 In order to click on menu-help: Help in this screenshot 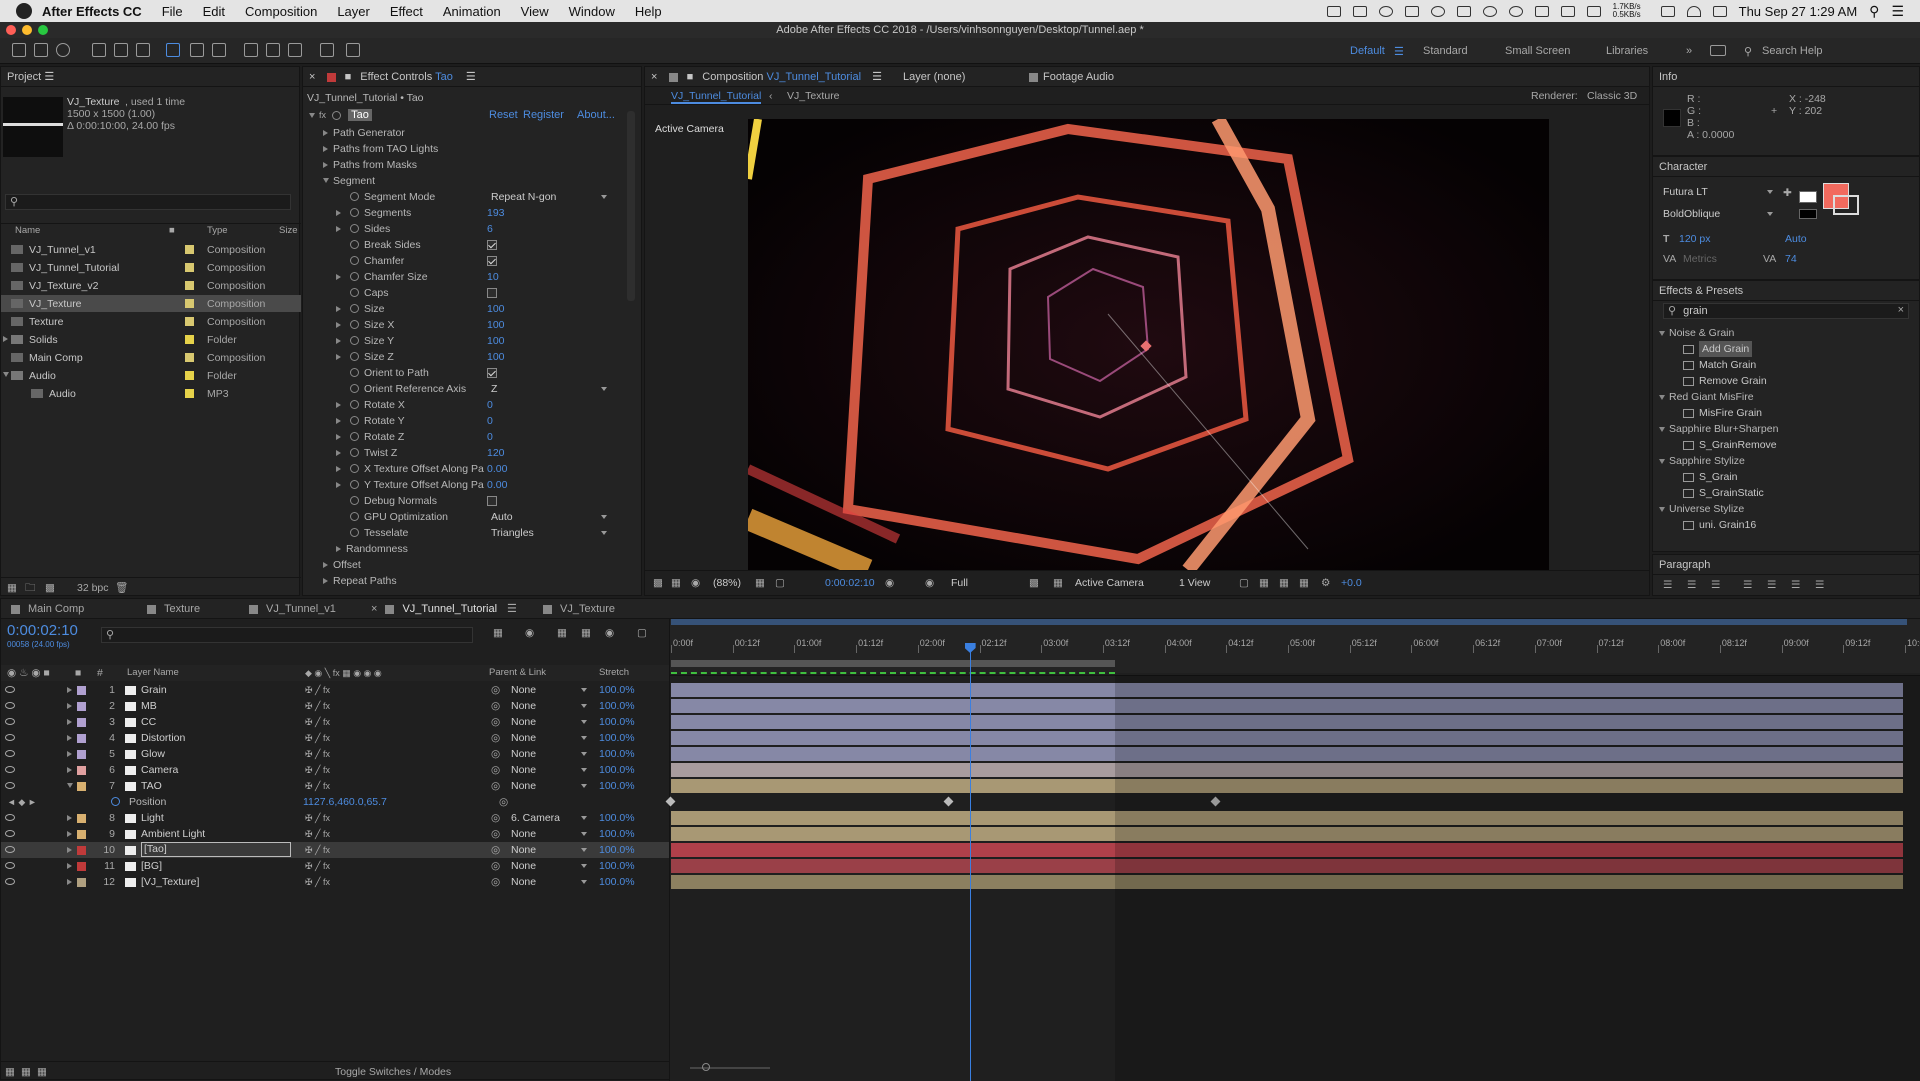, I will do `click(648, 11)`.